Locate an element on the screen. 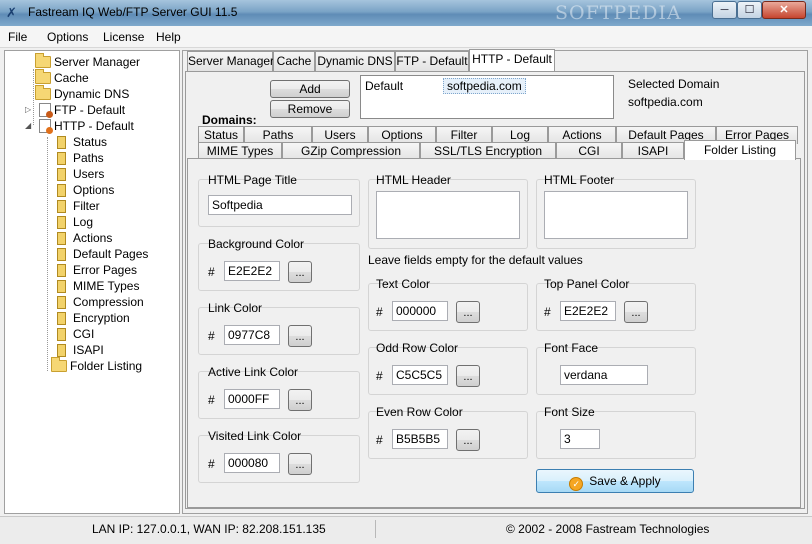 The height and width of the screenshot is (544, 812). tree-item-label: Error Pages is located at coordinates (105, 270).